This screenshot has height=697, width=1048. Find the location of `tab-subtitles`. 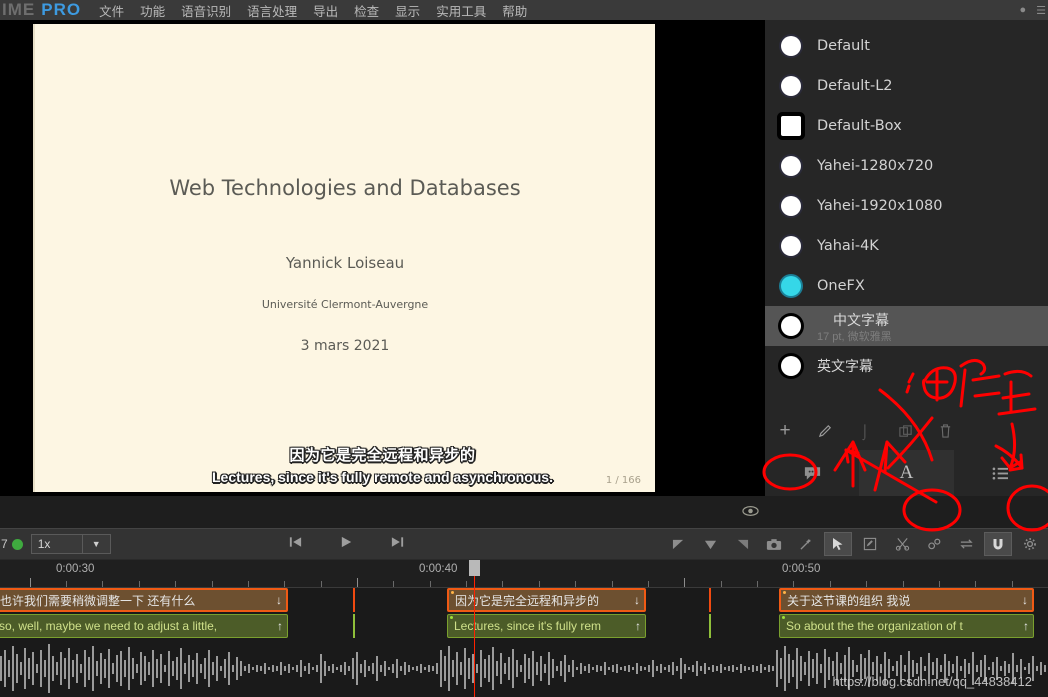

tab-subtitles is located at coordinates (812, 473).